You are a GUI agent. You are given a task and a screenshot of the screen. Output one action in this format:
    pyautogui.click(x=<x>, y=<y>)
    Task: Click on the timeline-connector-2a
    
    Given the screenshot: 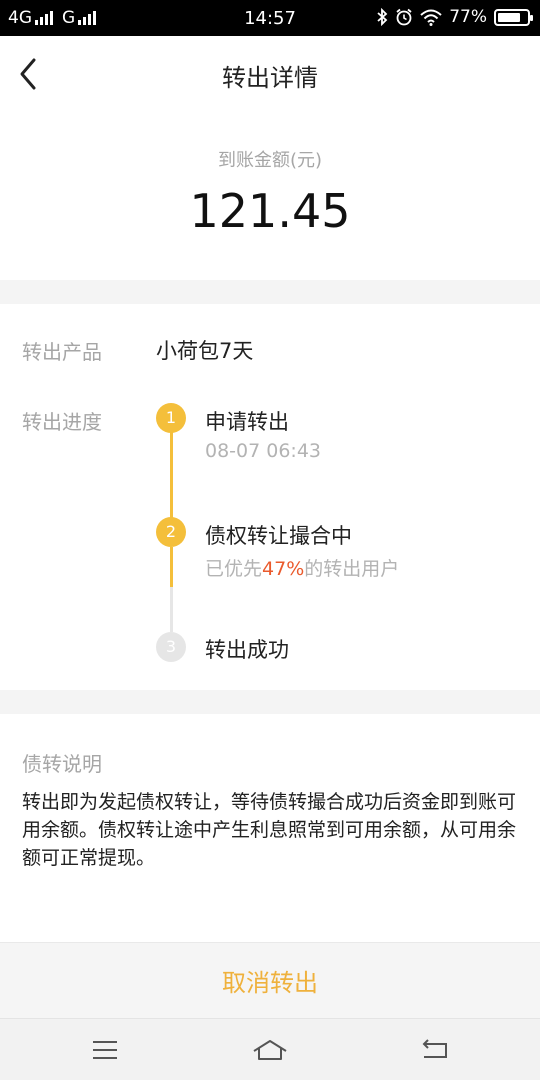 What is the action you would take?
    pyautogui.click(x=171, y=567)
    